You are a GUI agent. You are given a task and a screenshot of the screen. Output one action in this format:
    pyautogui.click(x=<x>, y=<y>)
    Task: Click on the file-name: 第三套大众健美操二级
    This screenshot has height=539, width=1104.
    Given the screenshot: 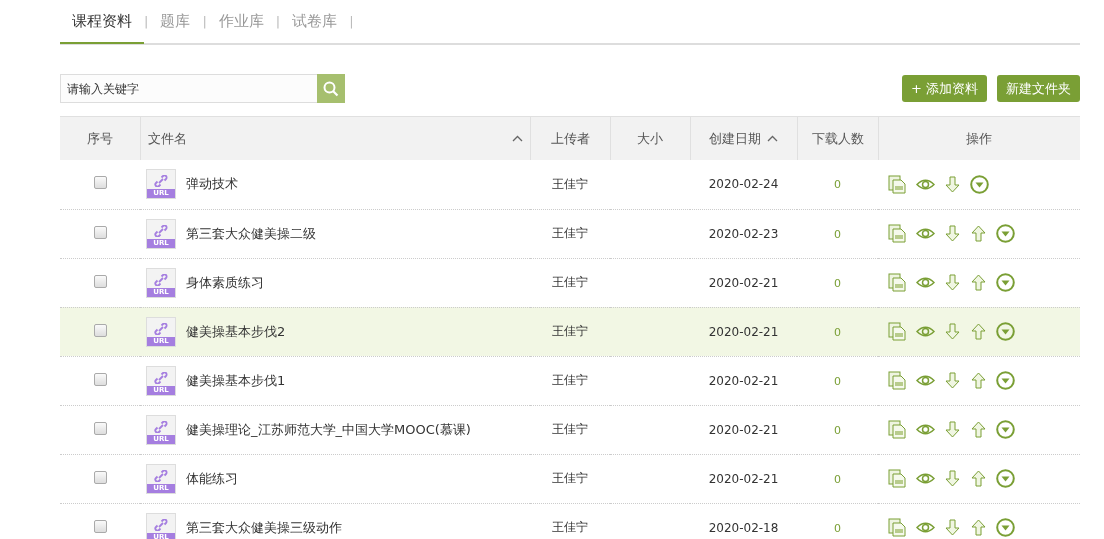 What is the action you would take?
    pyautogui.click(x=251, y=233)
    